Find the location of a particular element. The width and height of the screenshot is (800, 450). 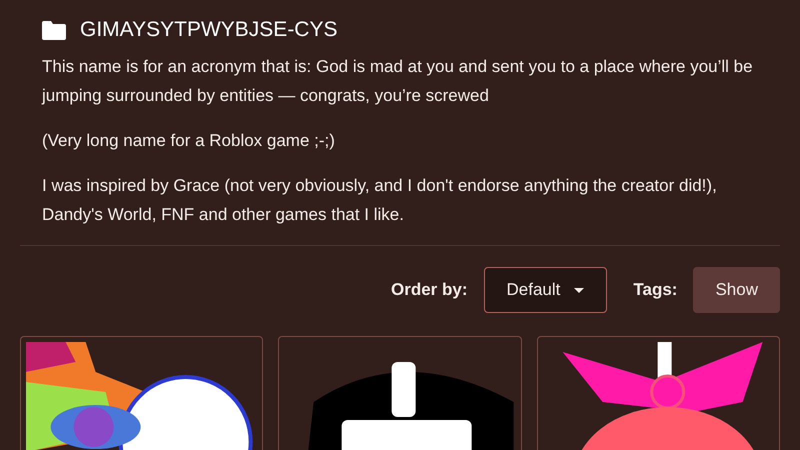

show-tags-button: Show is located at coordinates (736, 290).